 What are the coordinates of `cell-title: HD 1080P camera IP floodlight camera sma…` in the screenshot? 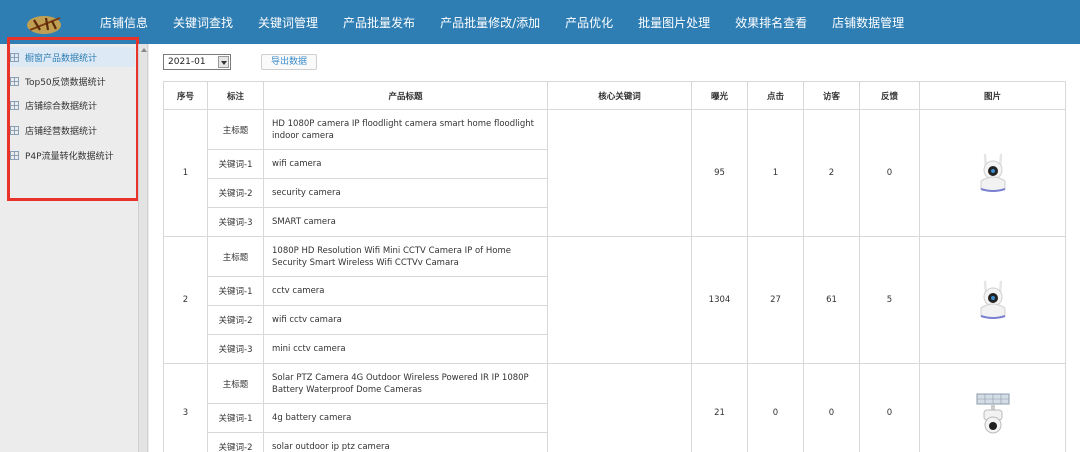 It's located at (405, 129).